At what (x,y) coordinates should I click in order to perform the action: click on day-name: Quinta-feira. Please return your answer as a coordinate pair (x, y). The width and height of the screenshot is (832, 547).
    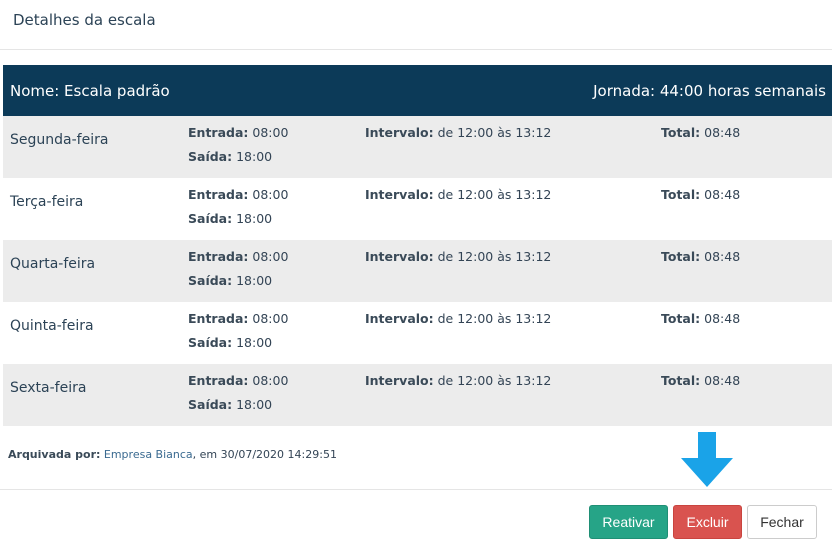
    Looking at the image, I should click on (52, 326).